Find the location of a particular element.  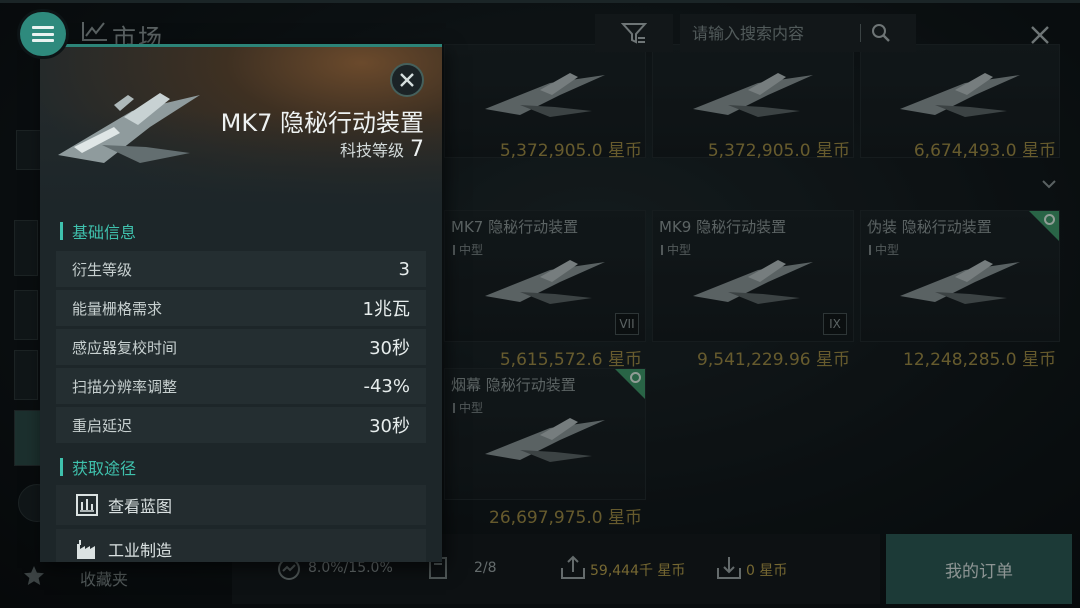

sell-orders-icon is located at coordinates (573, 567).